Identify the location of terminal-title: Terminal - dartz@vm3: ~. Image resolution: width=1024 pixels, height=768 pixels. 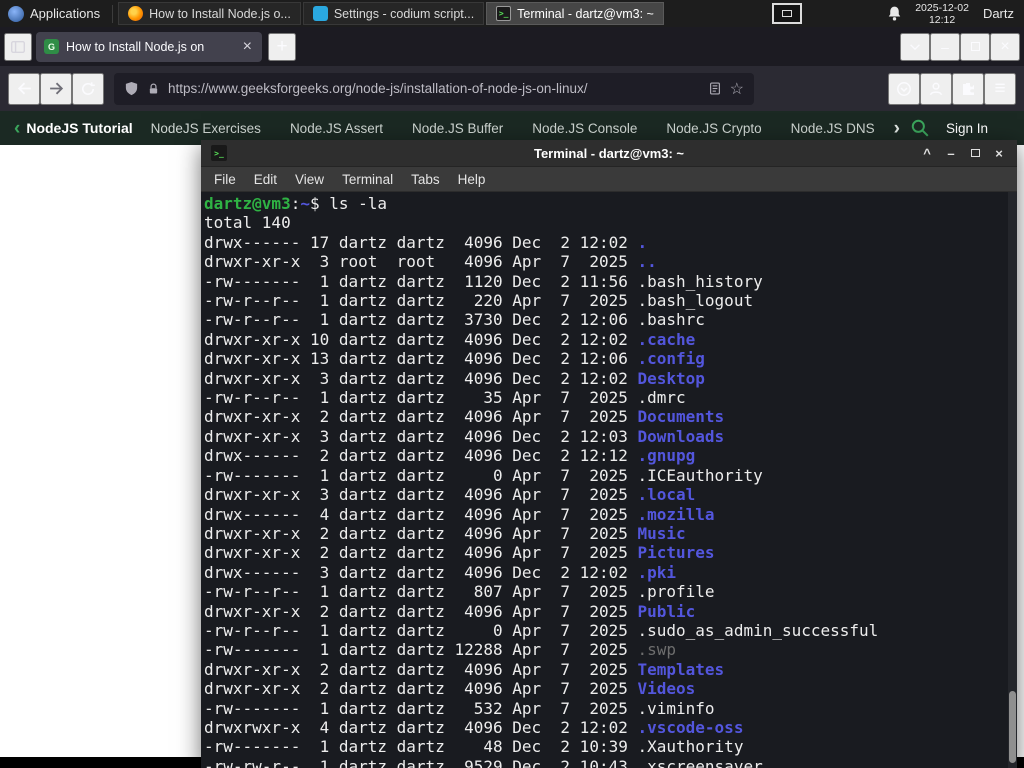
(609, 153).